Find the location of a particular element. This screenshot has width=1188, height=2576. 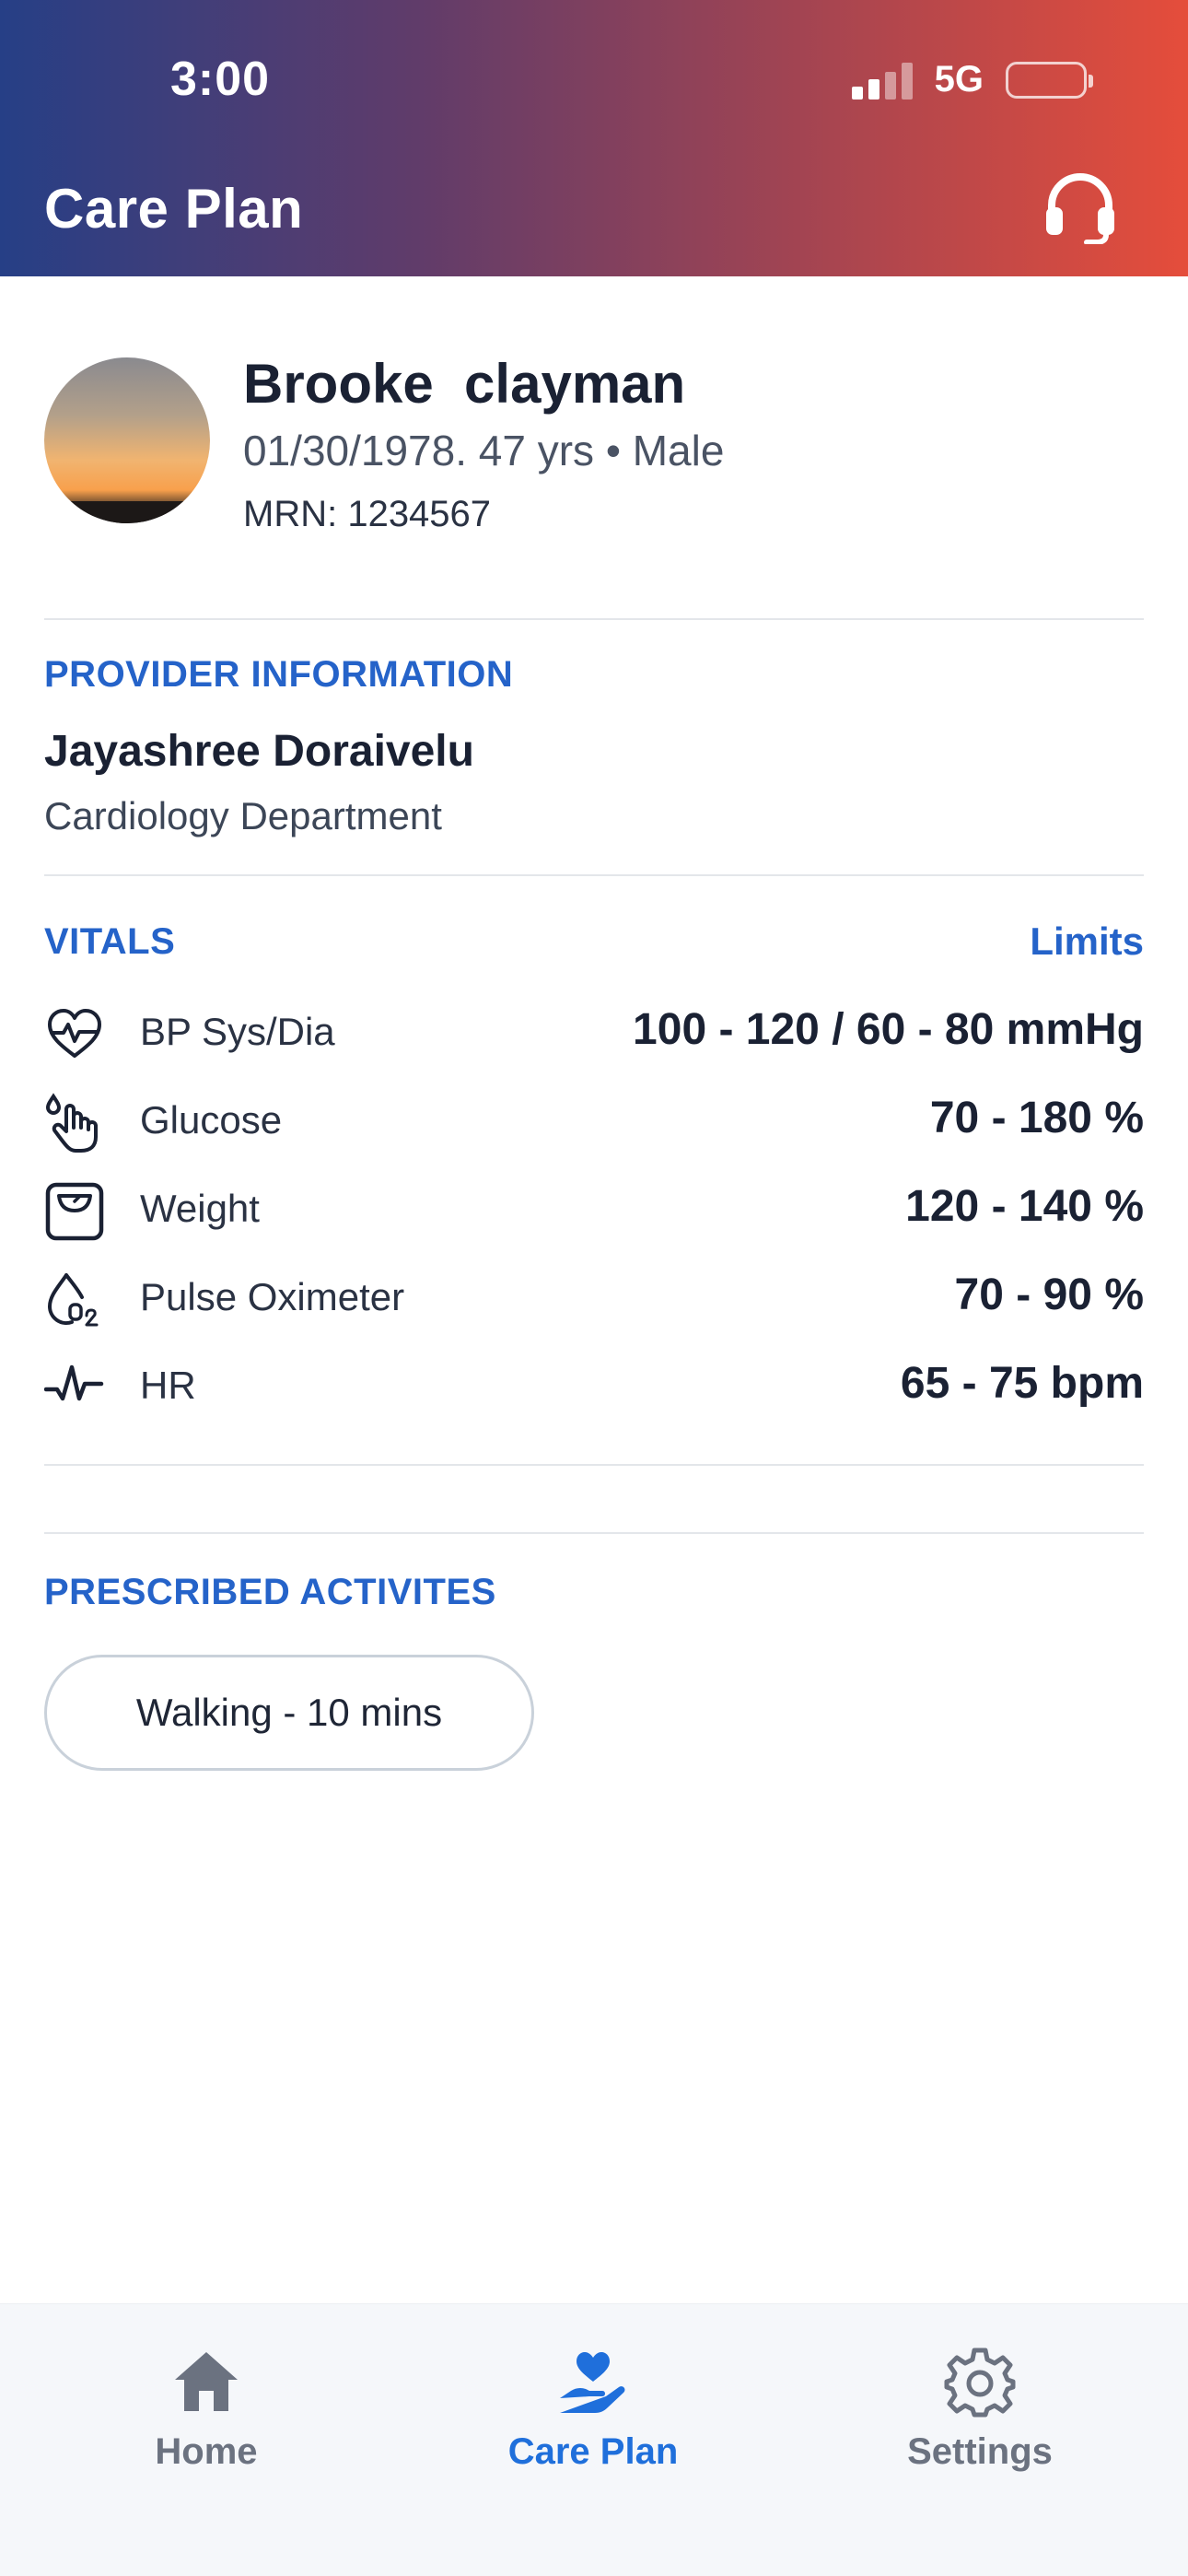

vitals-section-label: VITALS is located at coordinates (110, 941).